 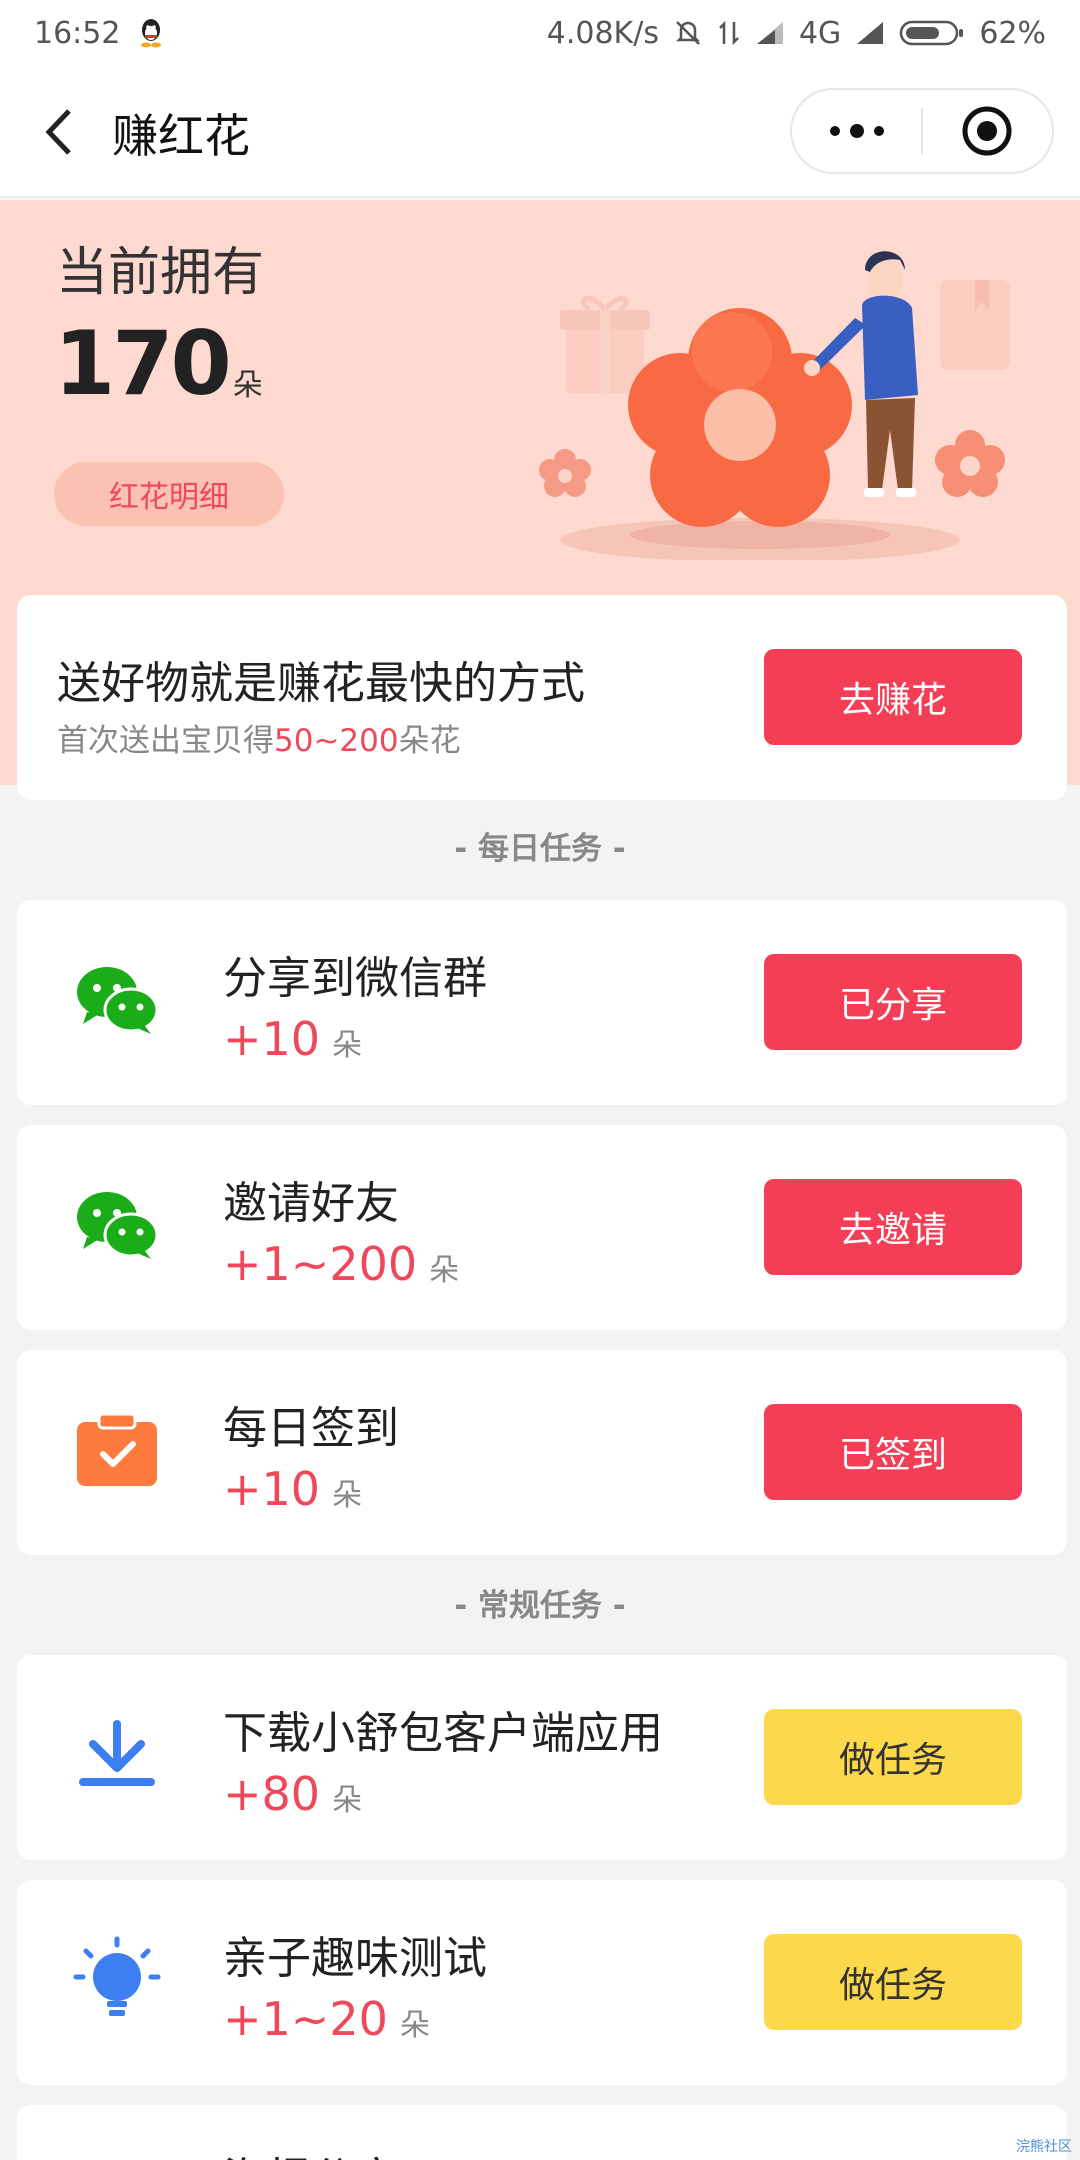 What do you see at coordinates (1012, 33) in the screenshot?
I see `battery-level: 62%` at bounding box center [1012, 33].